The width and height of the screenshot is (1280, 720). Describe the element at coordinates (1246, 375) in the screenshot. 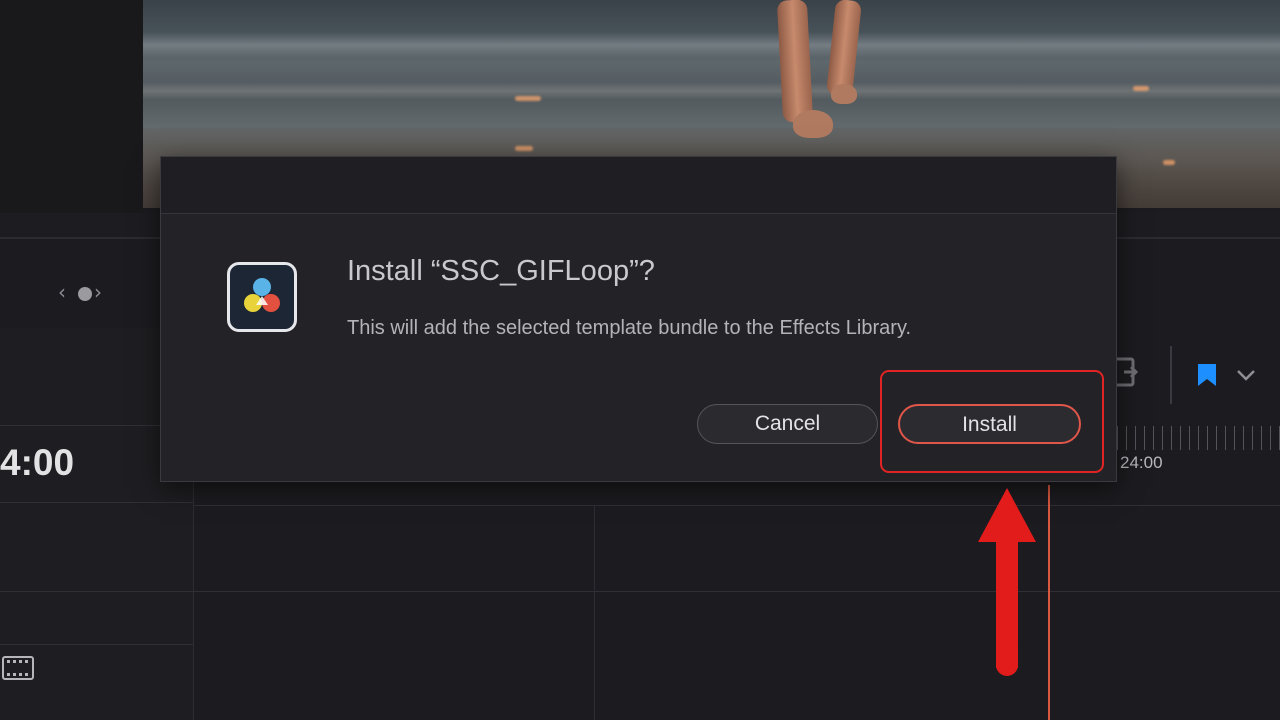

I see `chevron-down-icon` at that location.